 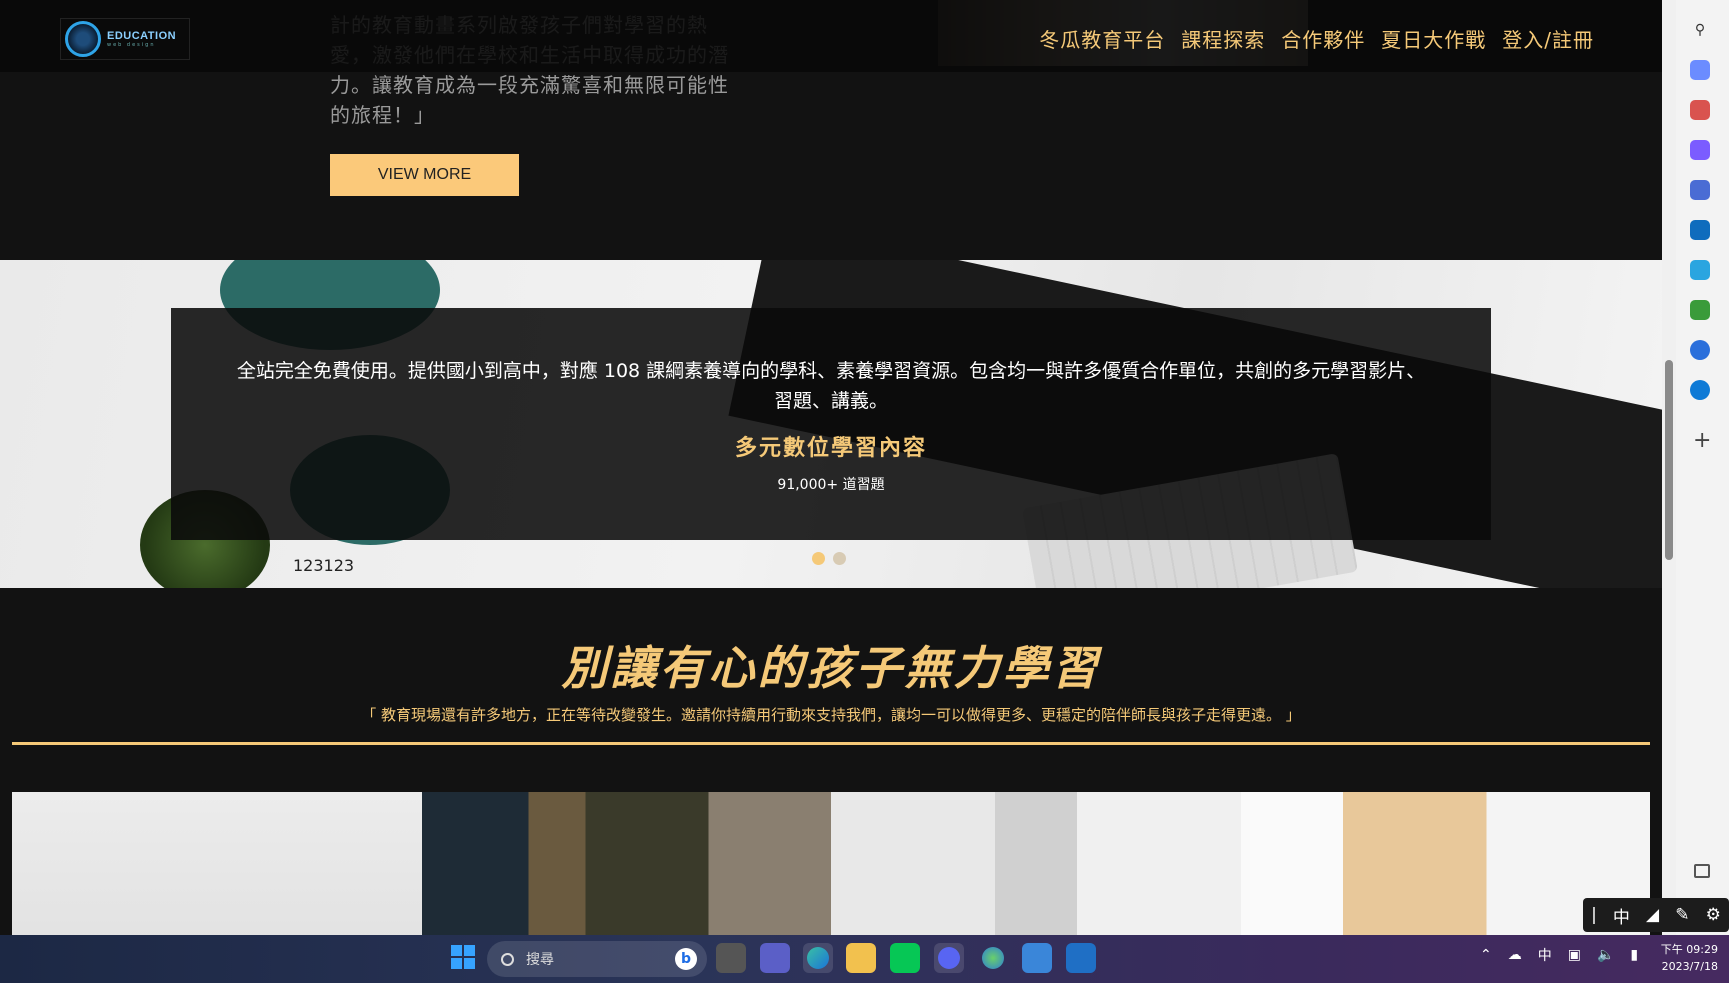 I want to click on ime-handle-icon: |, so click(x=1594, y=915).